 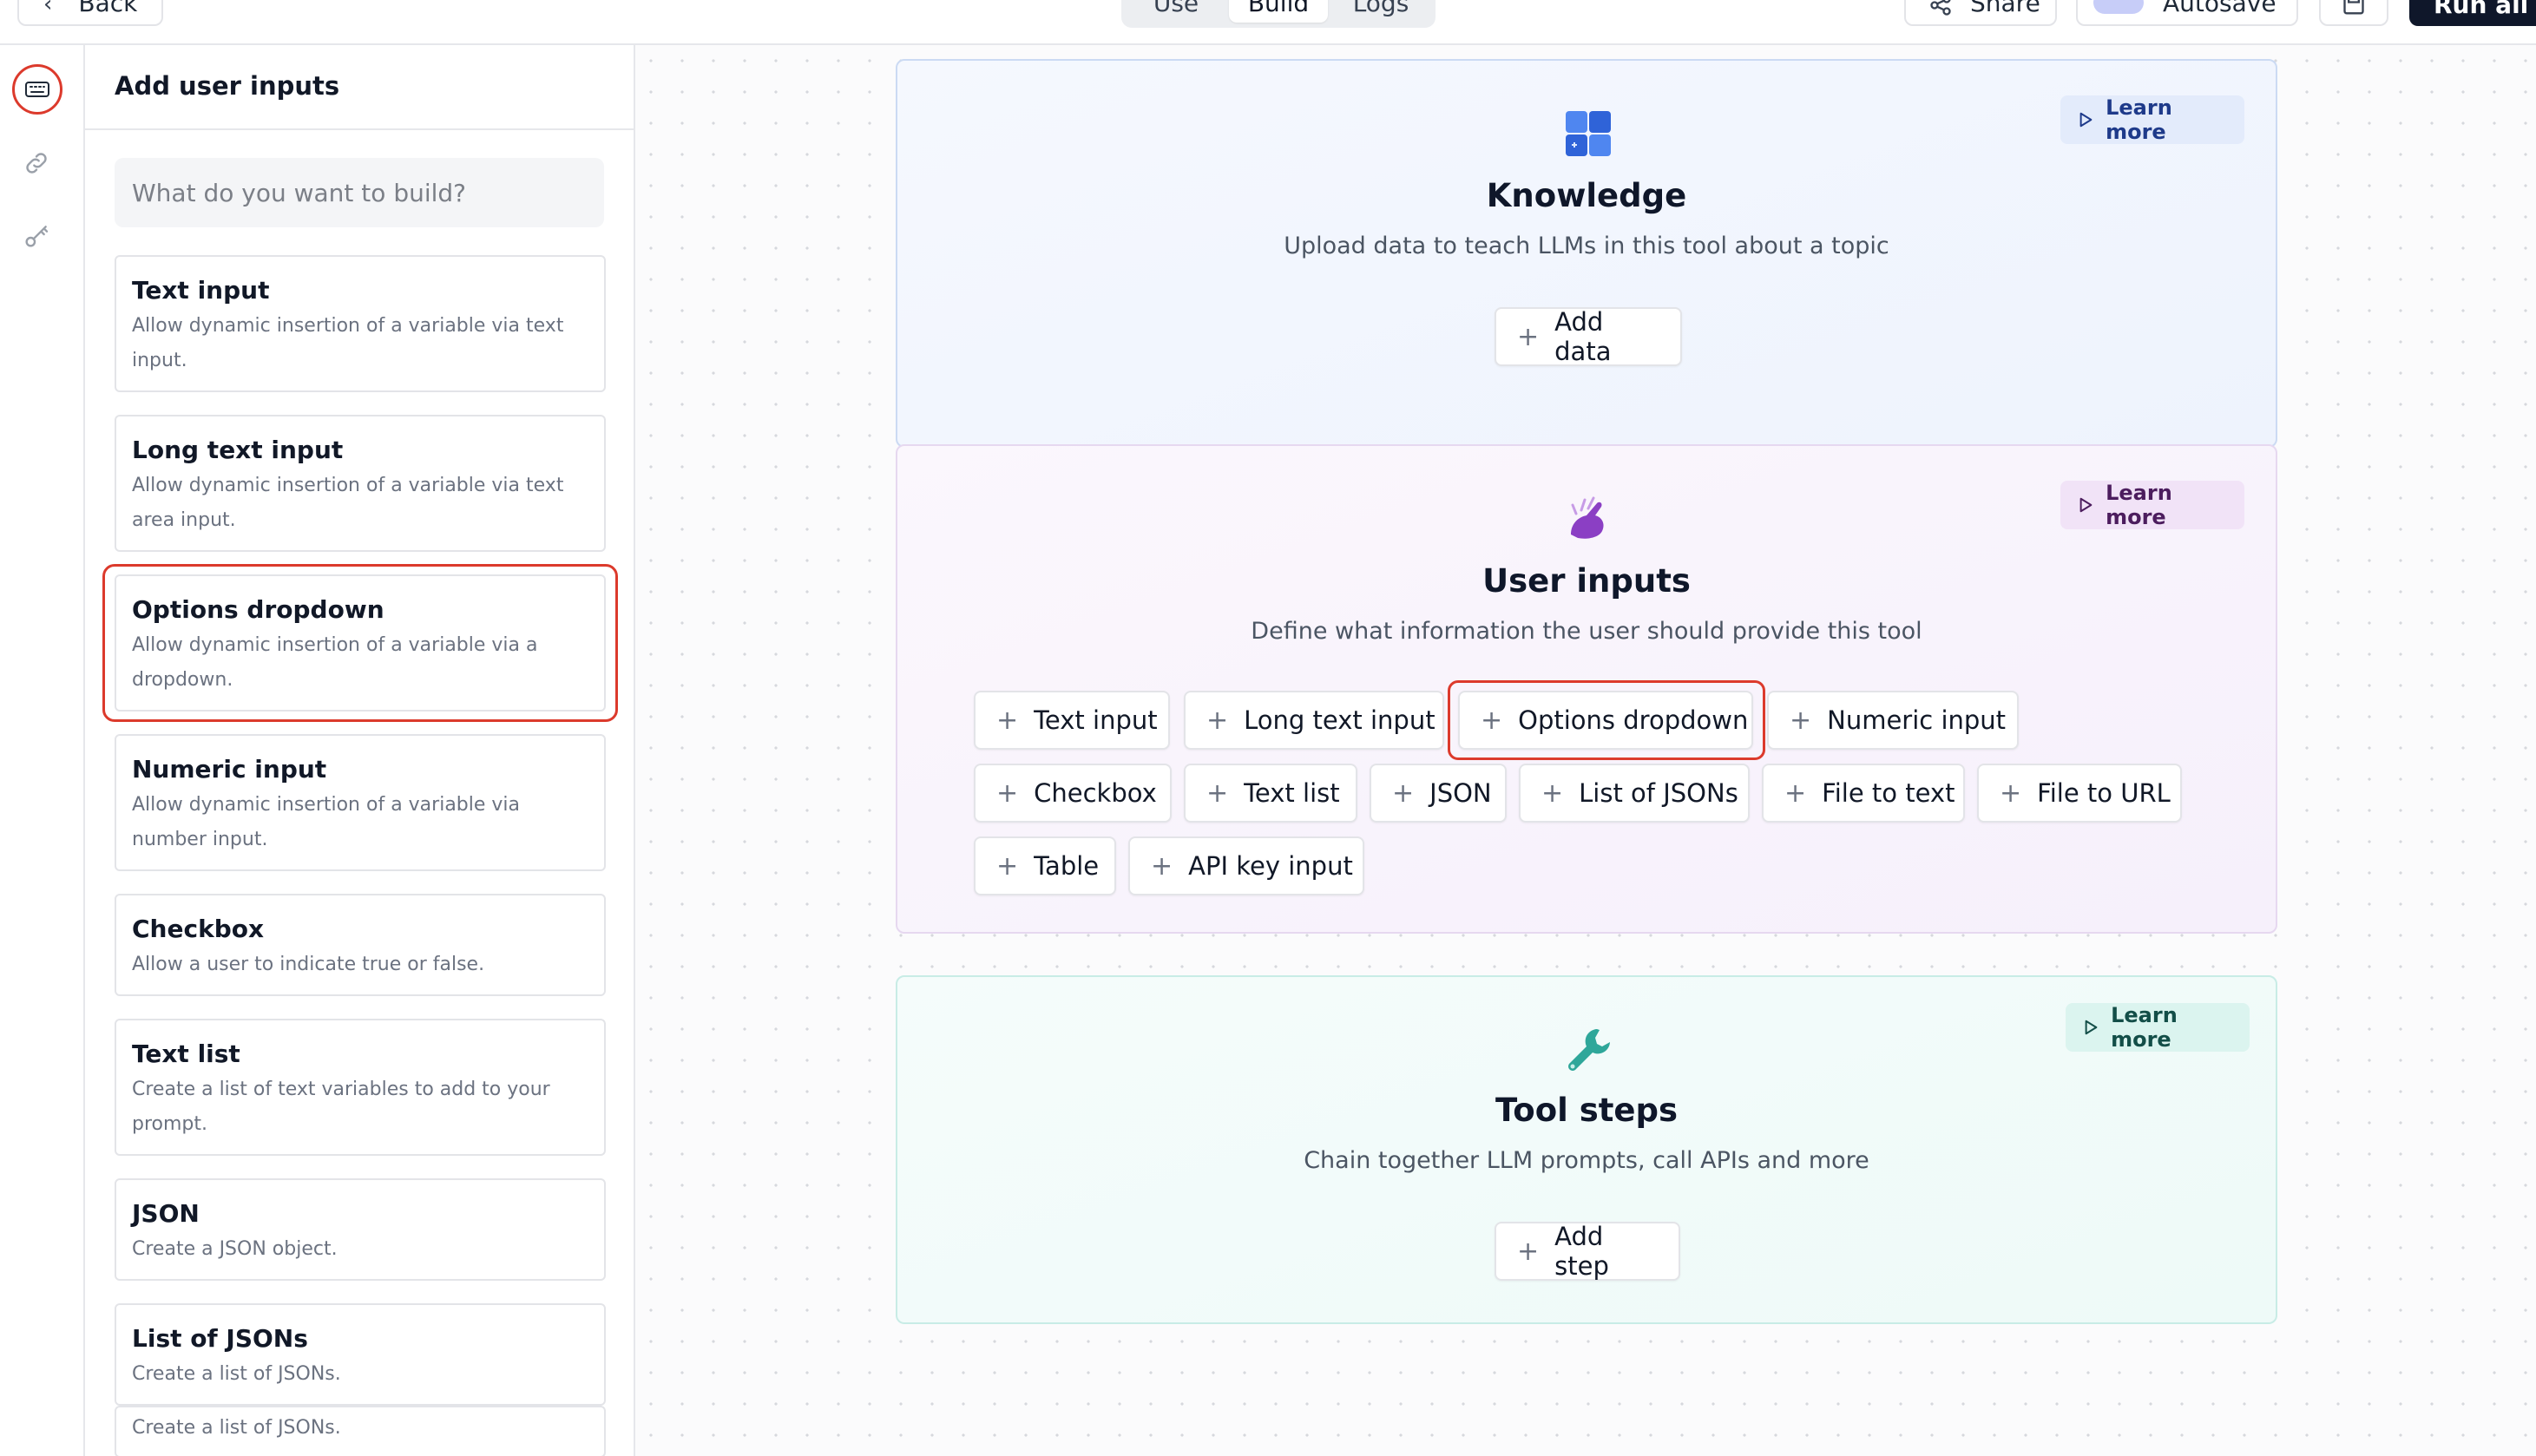 I want to click on share-button: Share, so click(x=1980, y=13).